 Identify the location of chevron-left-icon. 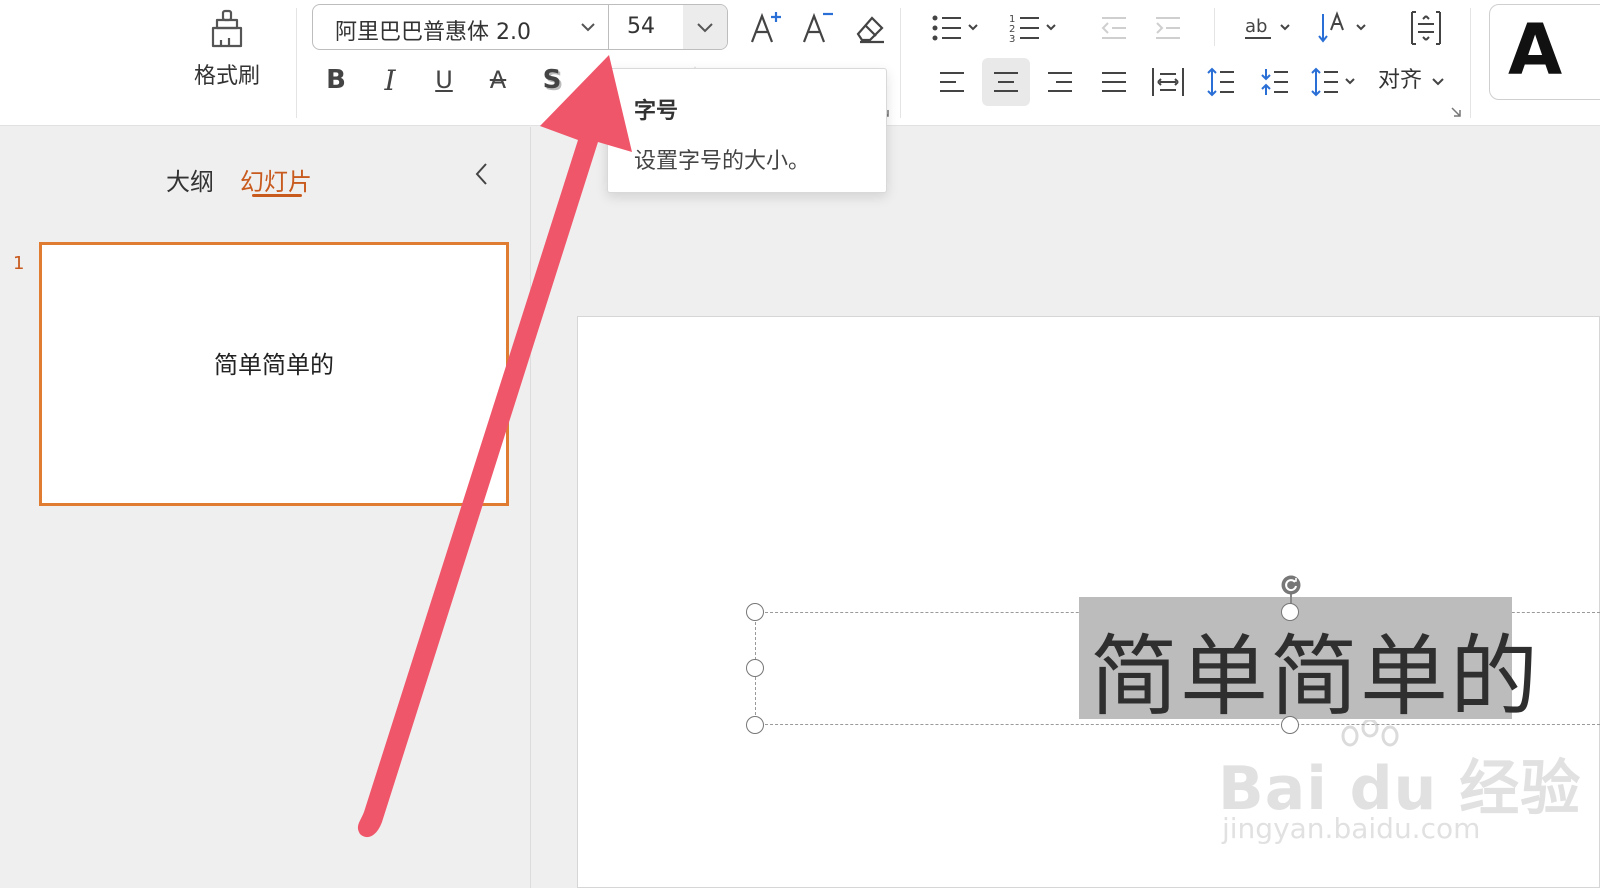
(481, 174).